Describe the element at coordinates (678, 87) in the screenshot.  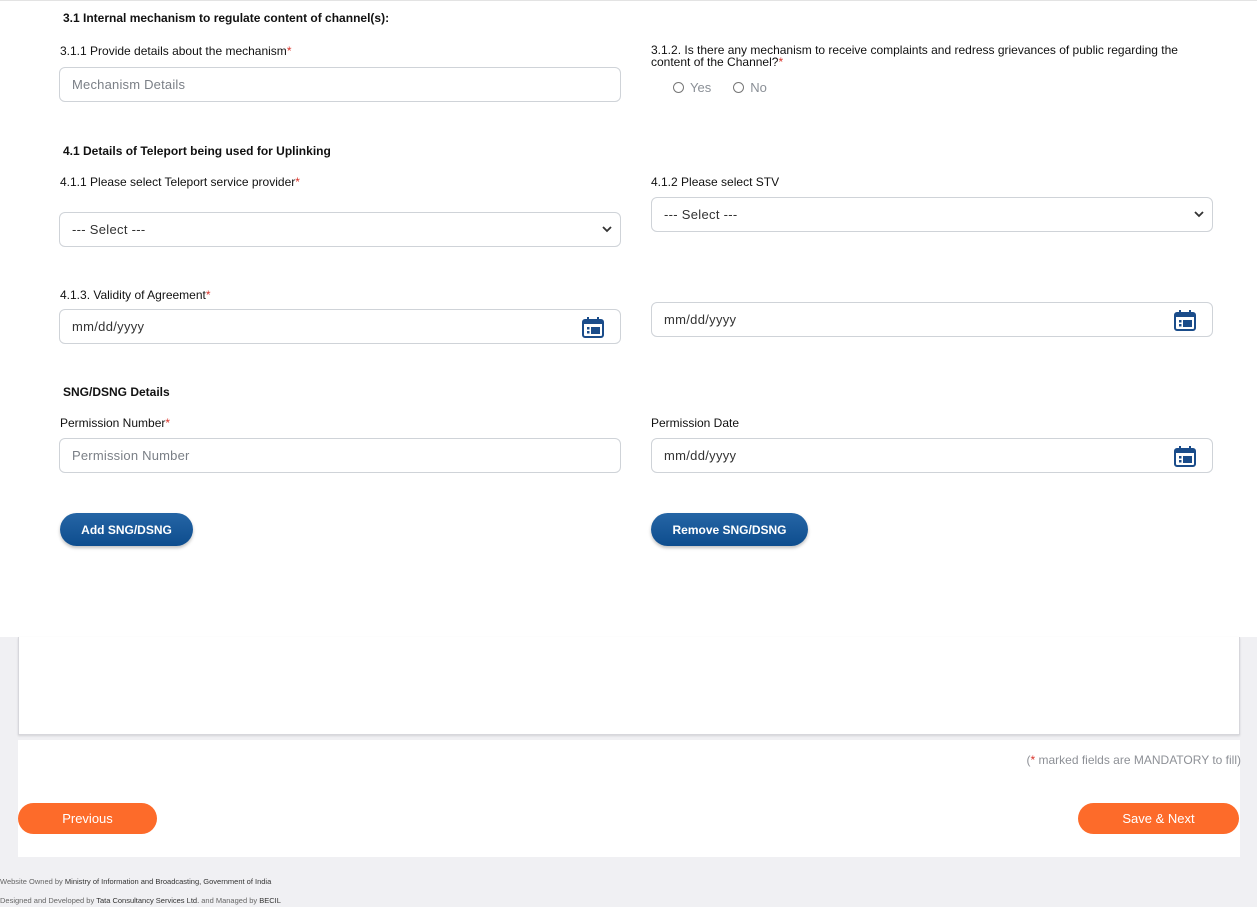
I see `radio-yes` at that location.